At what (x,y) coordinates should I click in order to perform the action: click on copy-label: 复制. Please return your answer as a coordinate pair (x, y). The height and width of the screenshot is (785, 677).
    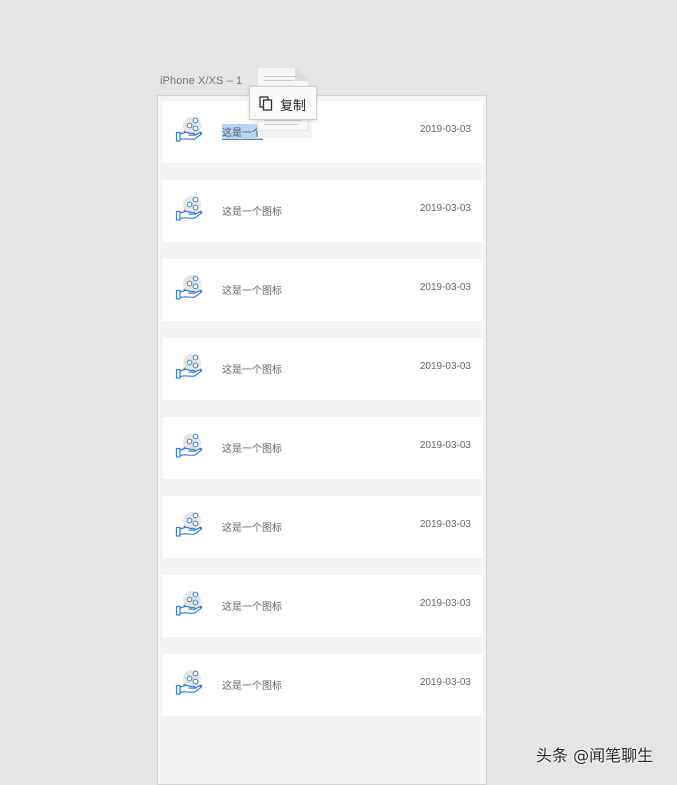
    Looking at the image, I should click on (293, 106).